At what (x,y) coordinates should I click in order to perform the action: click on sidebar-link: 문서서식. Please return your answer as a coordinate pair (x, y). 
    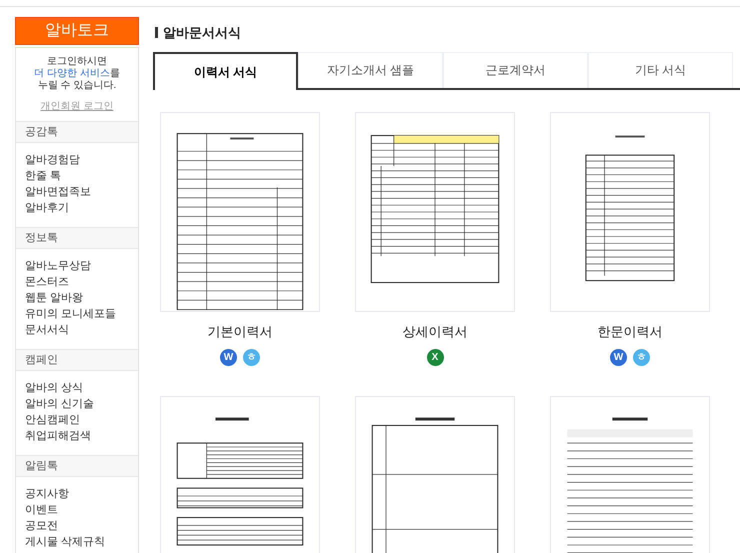
    Looking at the image, I should click on (81, 330).